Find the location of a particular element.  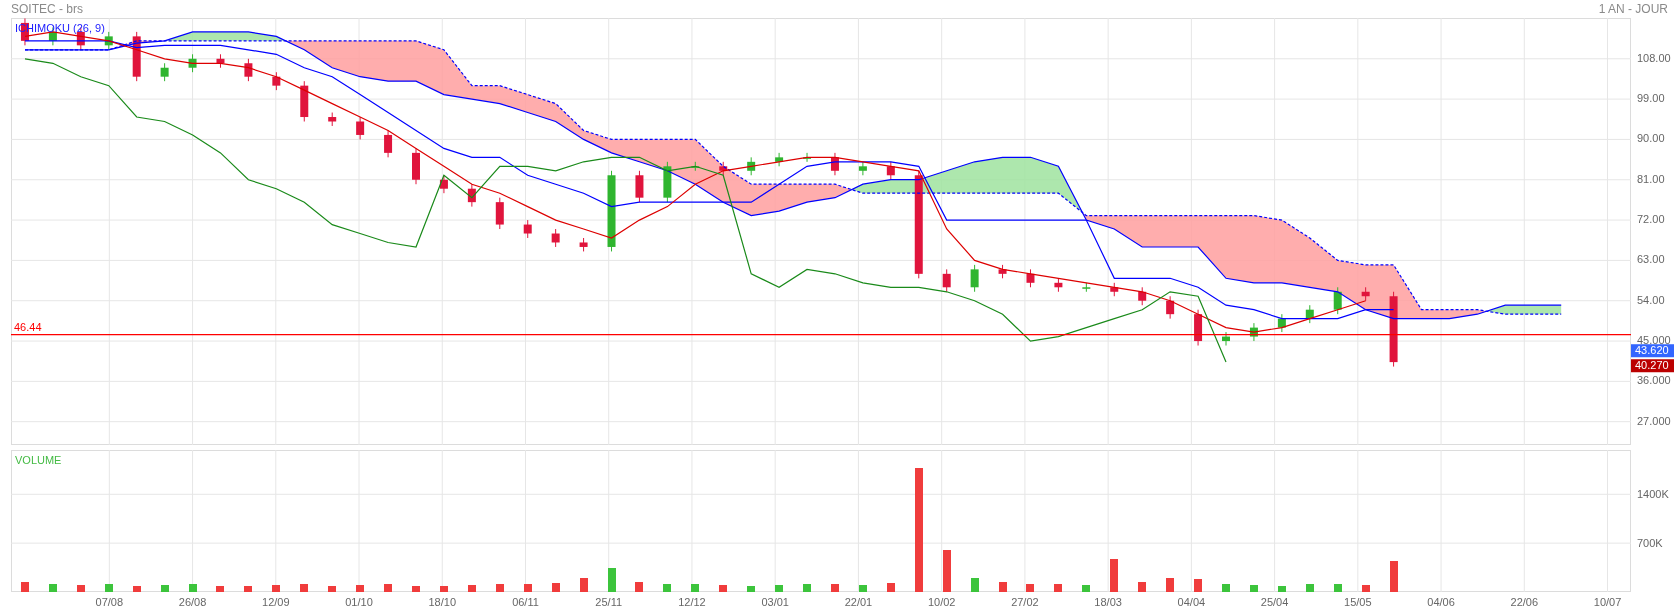

date-label: 27/02 is located at coordinates (1025, 602).